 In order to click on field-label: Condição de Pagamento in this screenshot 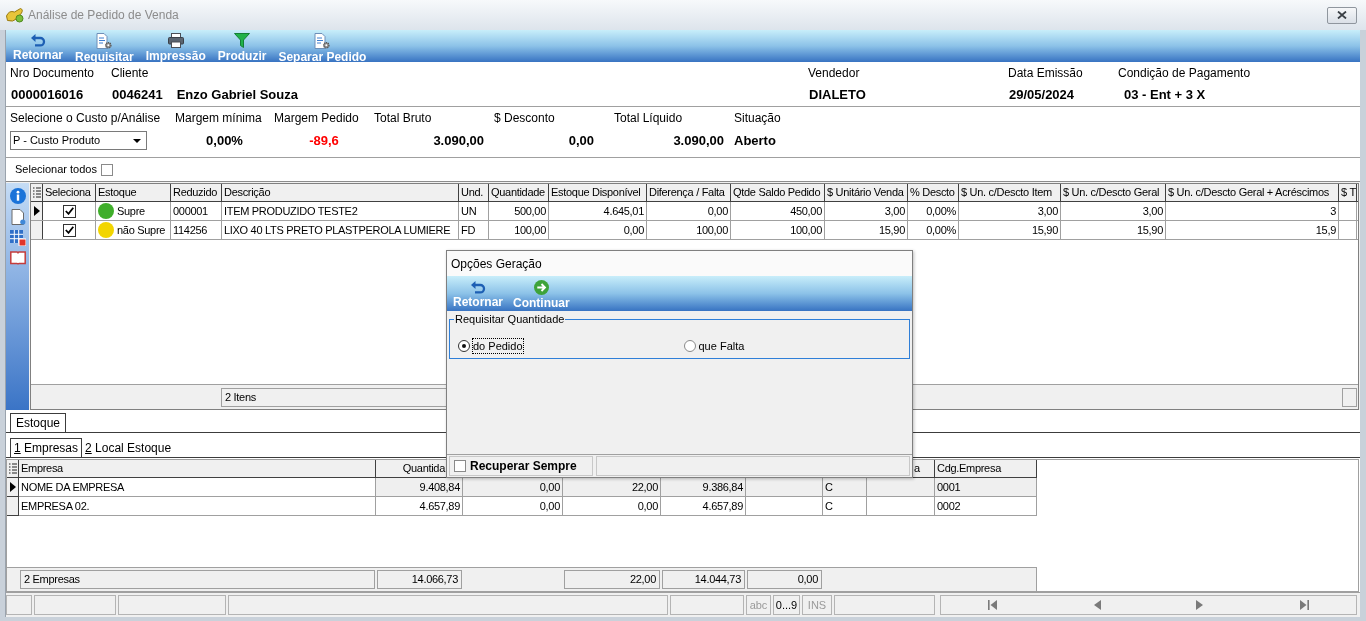, I will do `click(1184, 73)`.